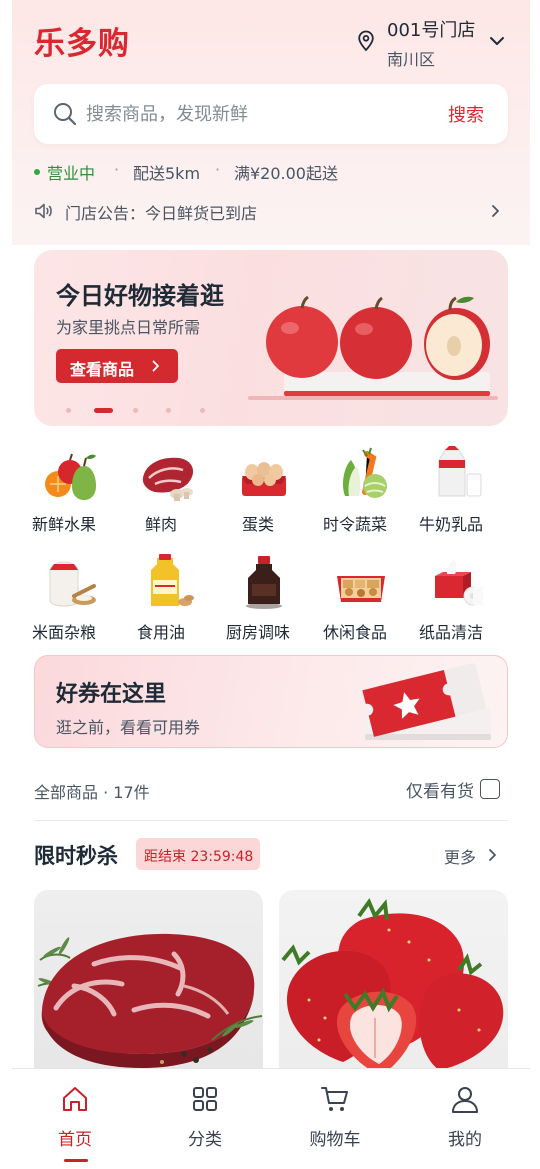 Image resolution: width=540 pixels, height=1169 pixels. I want to click on chevron-down-icon, so click(497, 41).